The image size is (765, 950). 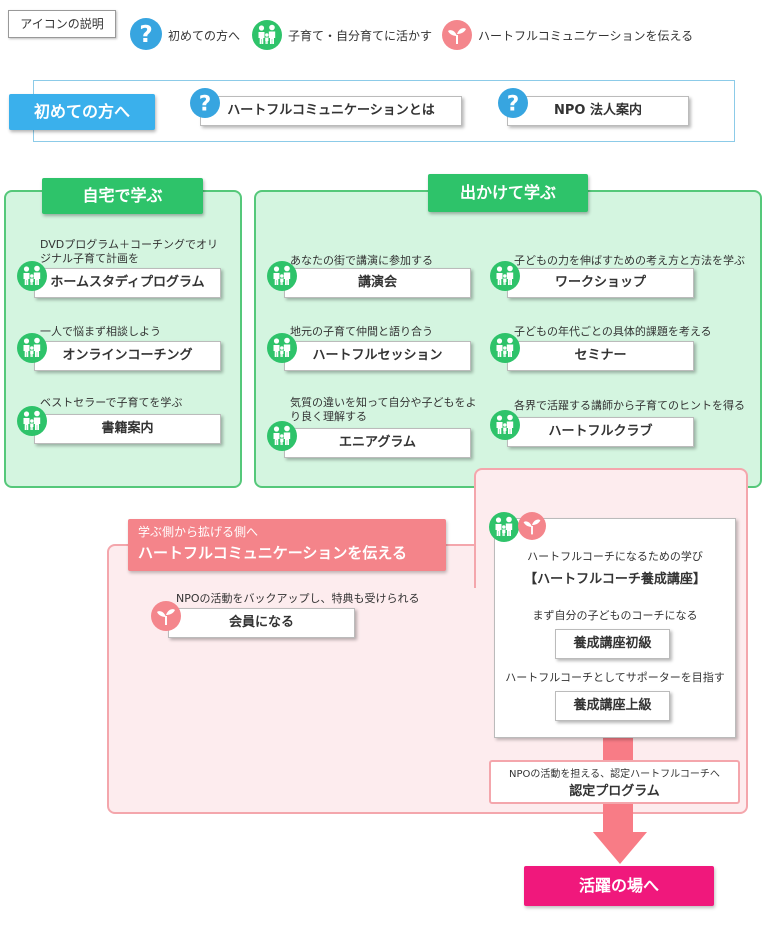 I want to click on share-title: ハートフルコミュニケーションを伝える, so click(x=272, y=553).